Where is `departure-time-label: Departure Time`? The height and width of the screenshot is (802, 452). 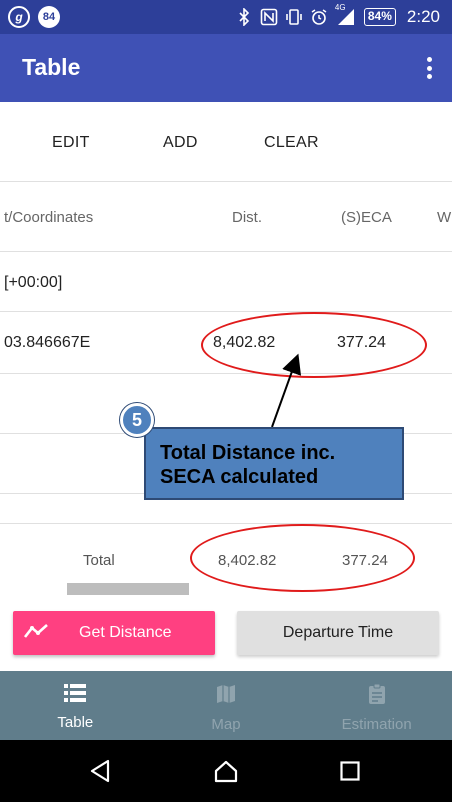
departure-time-label: Departure Time is located at coordinates (338, 632).